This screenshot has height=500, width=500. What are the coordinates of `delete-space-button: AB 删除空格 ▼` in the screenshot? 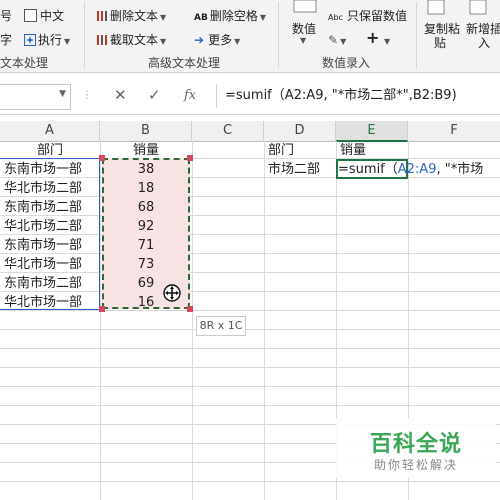 It's located at (230, 17).